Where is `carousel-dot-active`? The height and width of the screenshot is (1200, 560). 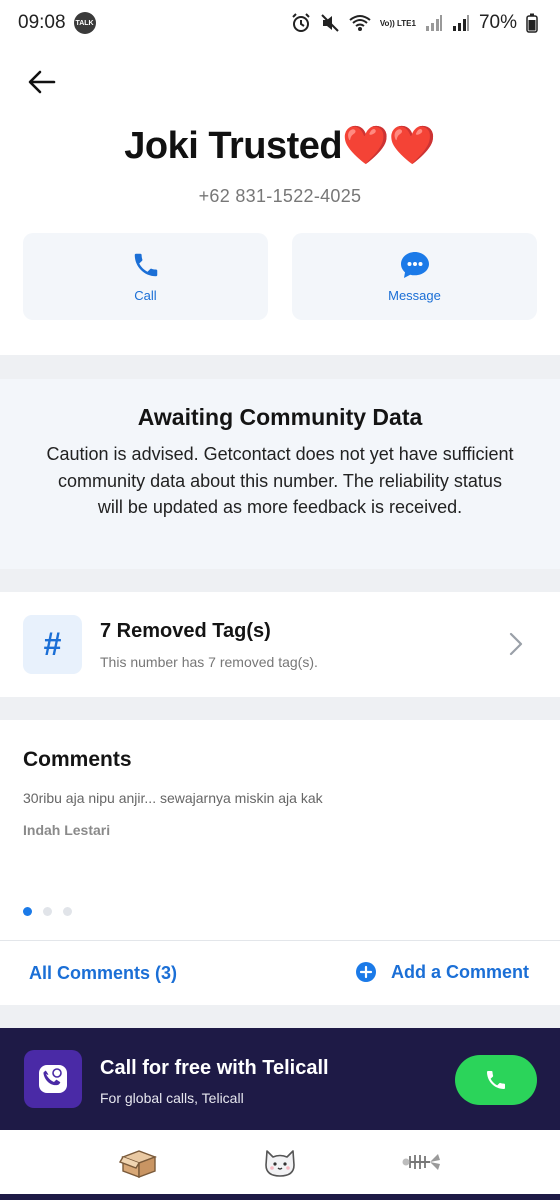 carousel-dot-active is located at coordinates (27, 911).